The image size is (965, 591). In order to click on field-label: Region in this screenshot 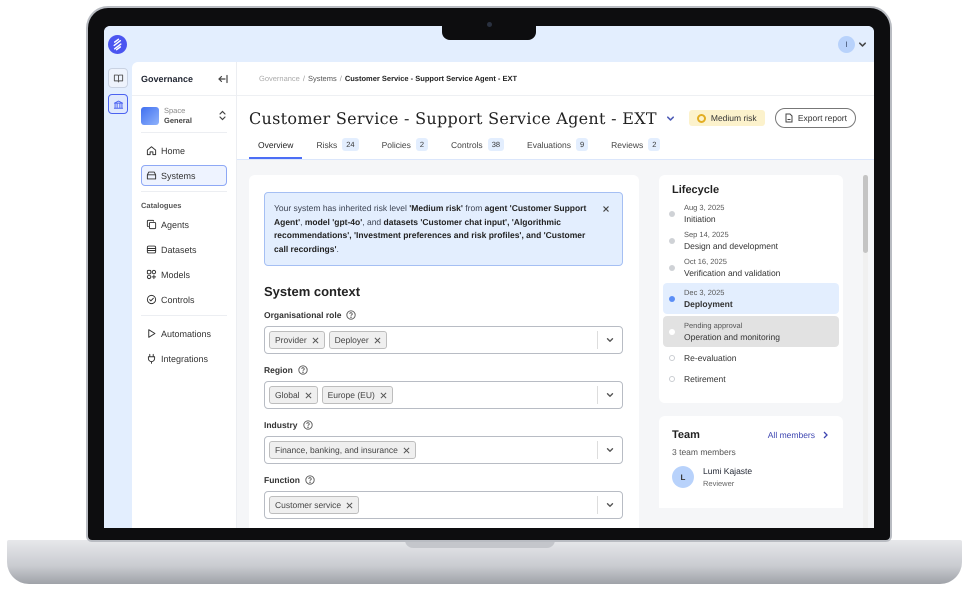, I will do `click(278, 370)`.